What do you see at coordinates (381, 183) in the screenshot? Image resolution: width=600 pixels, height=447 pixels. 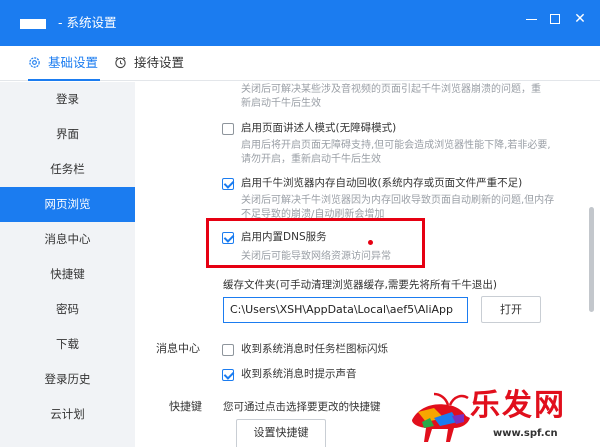 I see `memory-recycle-label: 启用千牛浏览器内存自动回收(系统内存或页面文件严重不足)` at bounding box center [381, 183].